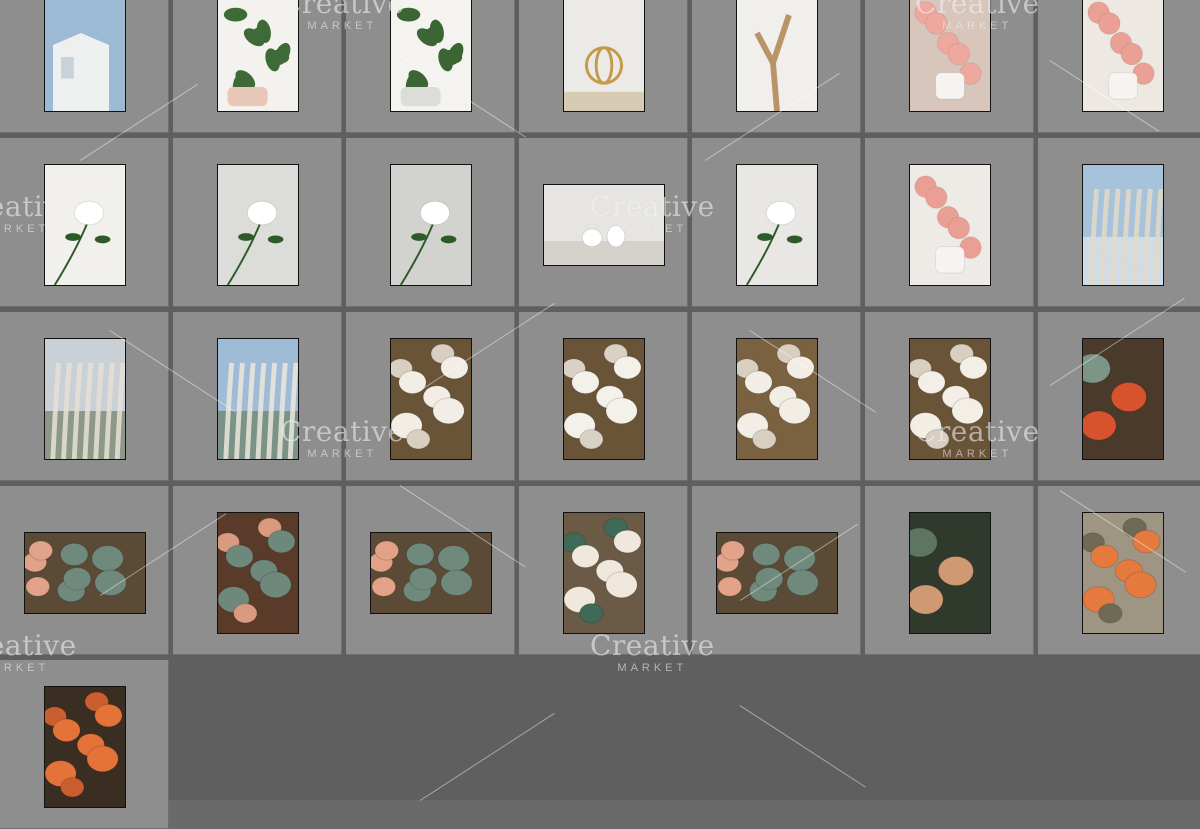 The width and height of the screenshot is (1200, 829). I want to click on grid-cell-orange-pumpkins-grass, so click(1119, 570).